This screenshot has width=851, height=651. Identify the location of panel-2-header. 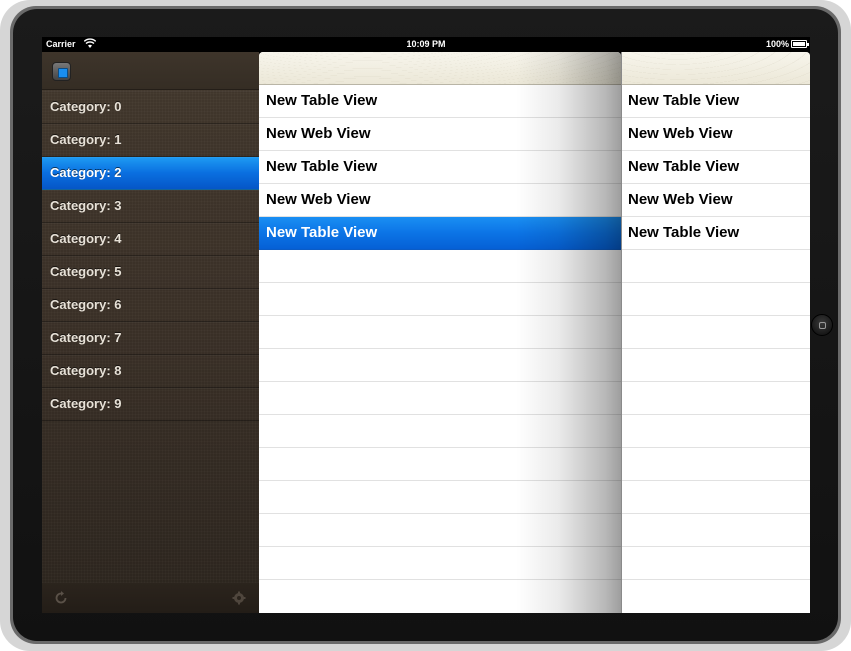
(715, 68).